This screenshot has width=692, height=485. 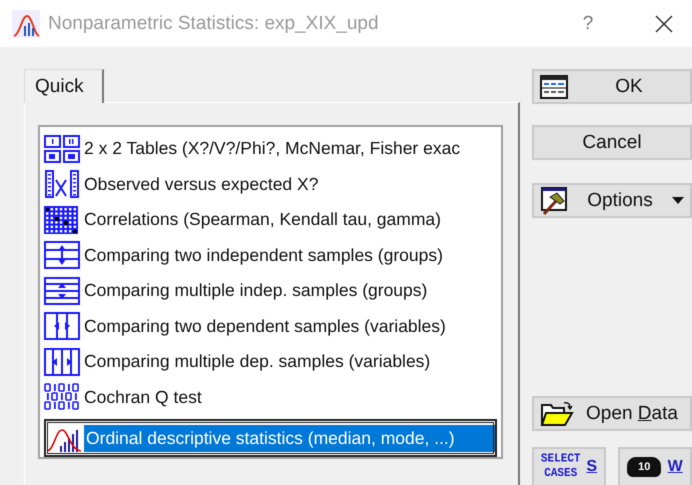 What do you see at coordinates (612, 200) in the screenshot?
I see `options-button: Options` at bounding box center [612, 200].